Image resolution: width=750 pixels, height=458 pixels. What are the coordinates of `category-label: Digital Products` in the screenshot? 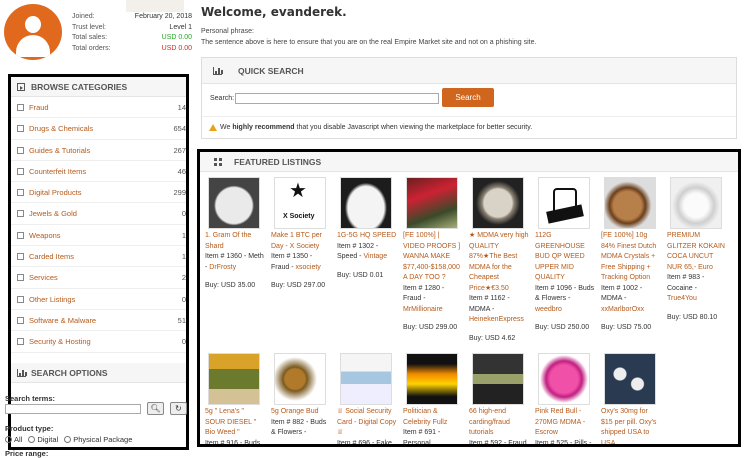 It's located at (55, 192).